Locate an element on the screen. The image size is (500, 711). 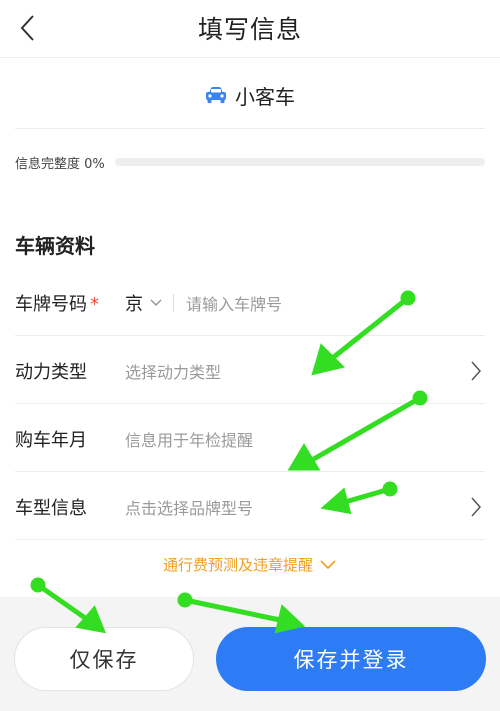
completeness-progress-bar is located at coordinates (299, 162).